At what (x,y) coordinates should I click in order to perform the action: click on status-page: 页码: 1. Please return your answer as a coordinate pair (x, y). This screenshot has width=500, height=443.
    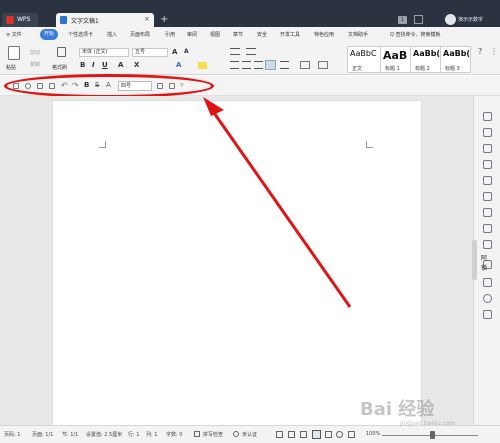
    Looking at the image, I should click on (12, 434).